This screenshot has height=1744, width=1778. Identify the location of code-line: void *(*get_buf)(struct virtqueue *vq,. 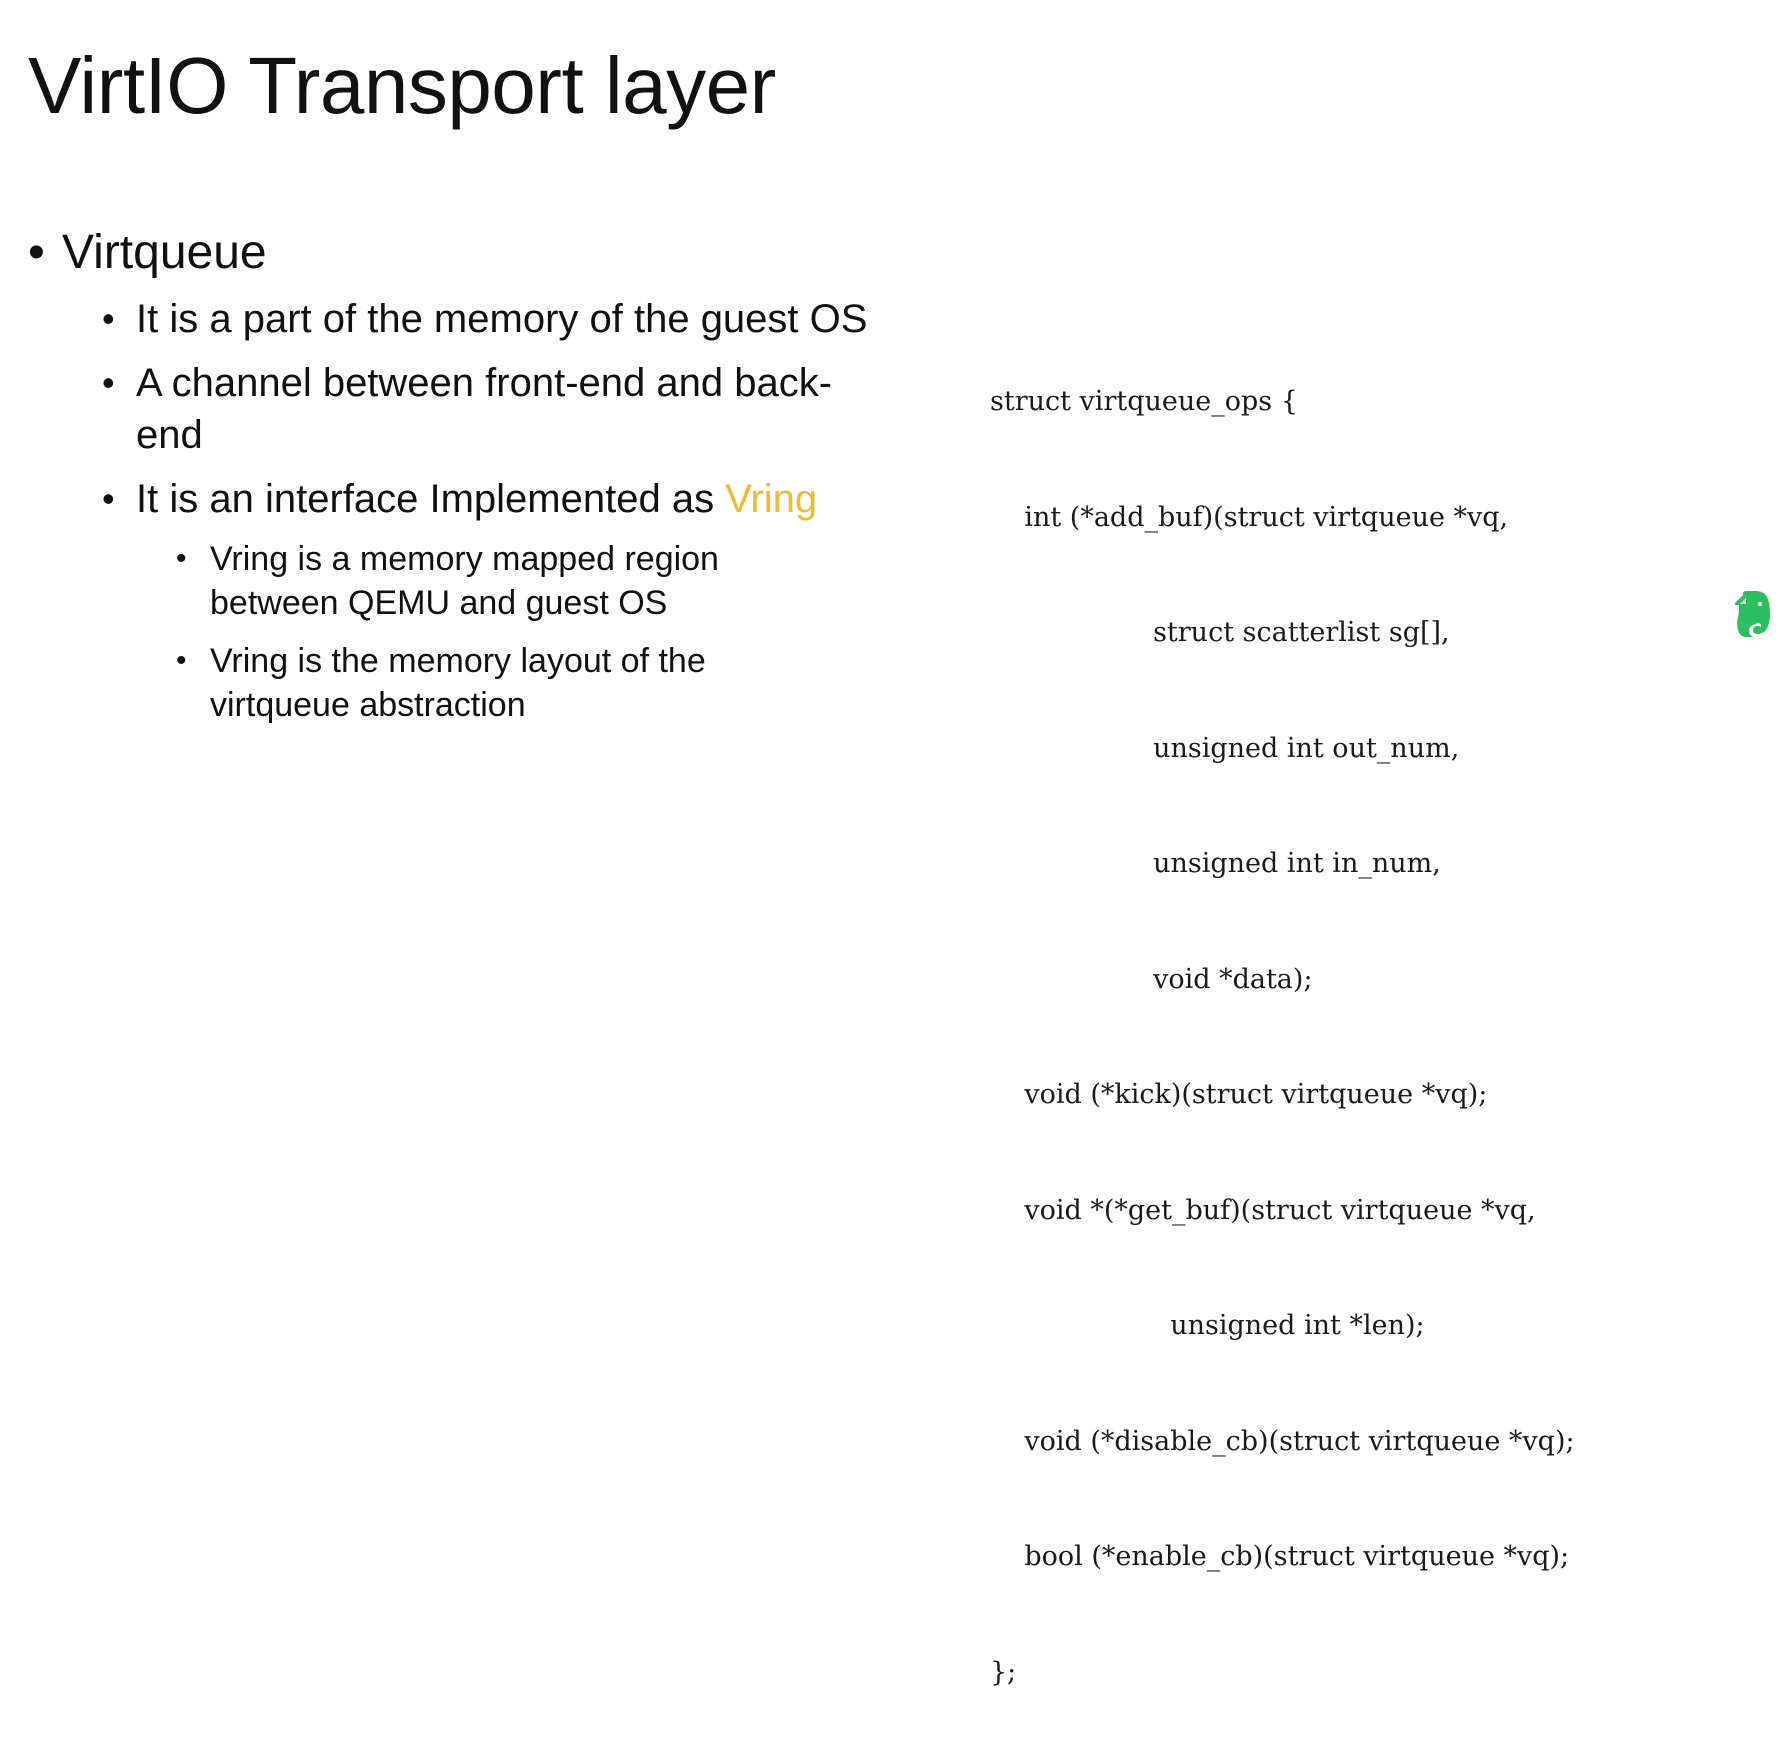
(1263, 1210).